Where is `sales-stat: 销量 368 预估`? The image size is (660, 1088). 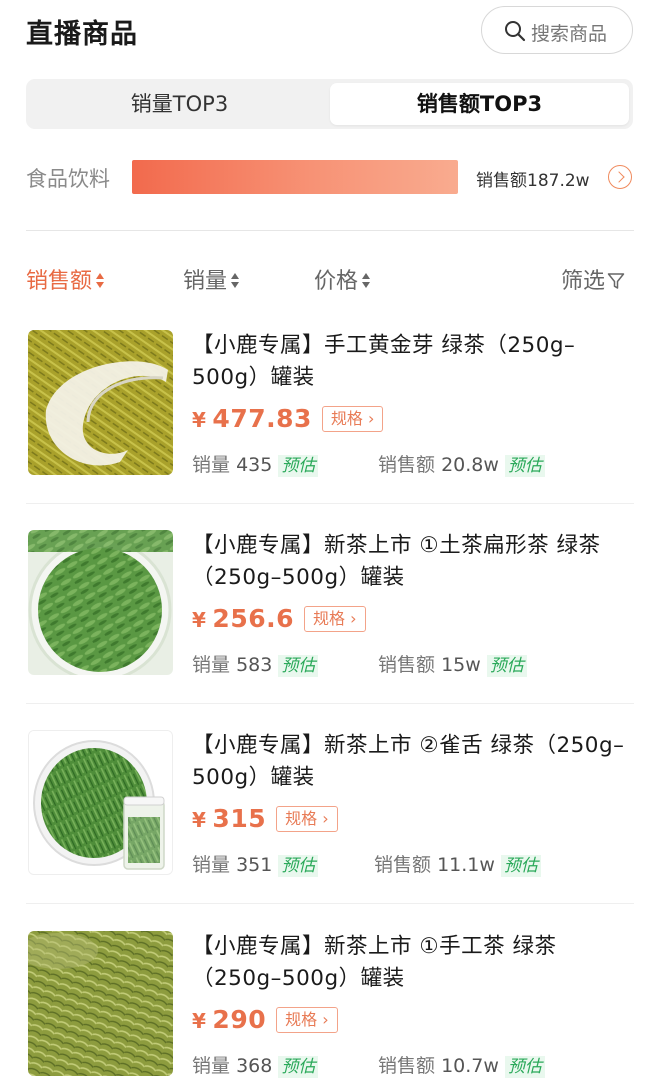
sales-stat: 销量 368 预估 is located at coordinates (255, 1064).